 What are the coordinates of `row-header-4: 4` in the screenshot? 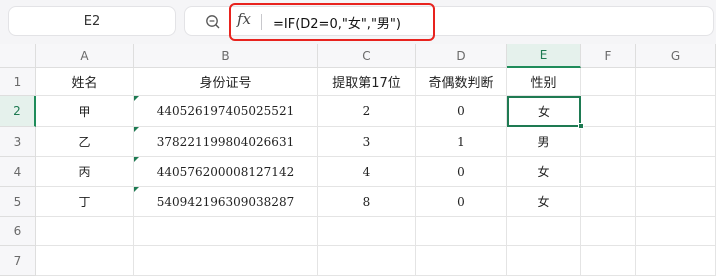 It's located at (18, 172).